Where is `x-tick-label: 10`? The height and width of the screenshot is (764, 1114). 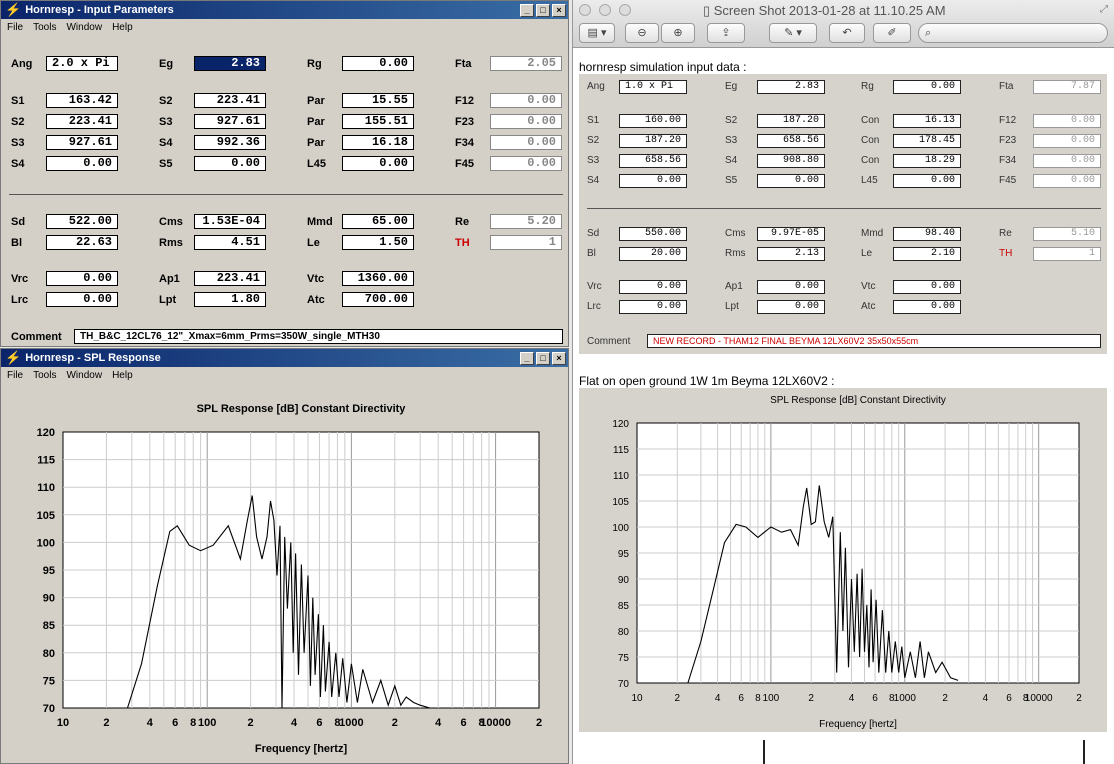 x-tick-label: 10 is located at coordinates (637, 698).